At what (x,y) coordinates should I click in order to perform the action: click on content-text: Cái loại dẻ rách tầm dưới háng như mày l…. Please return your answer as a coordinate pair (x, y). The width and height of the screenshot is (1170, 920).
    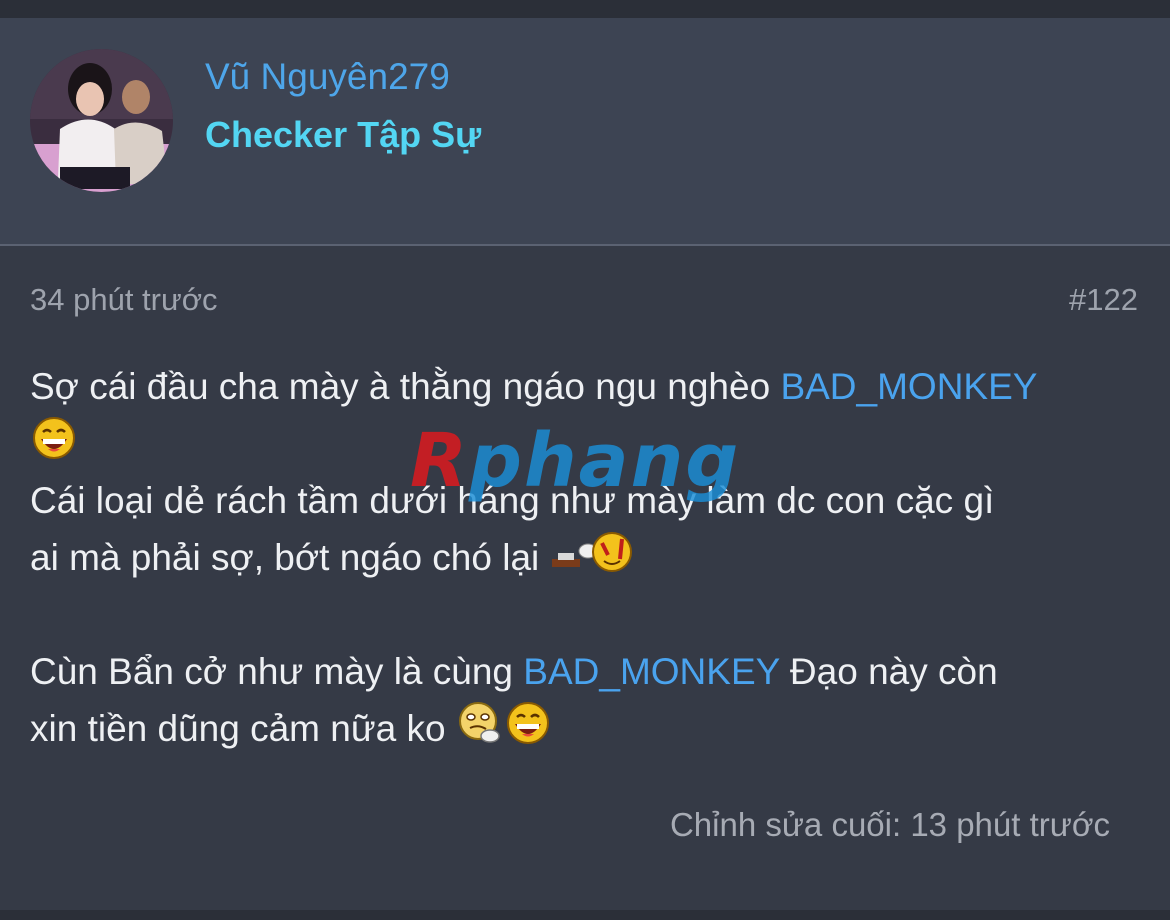
    Looking at the image, I should click on (512, 500).